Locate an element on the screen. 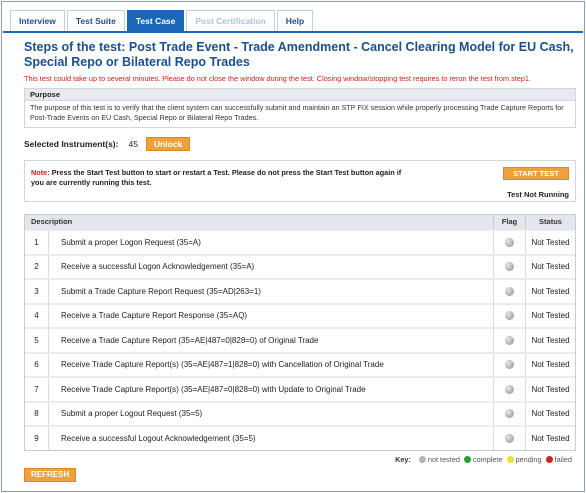 The width and height of the screenshot is (586, 493). header-status: Status is located at coordinates (550, 222).